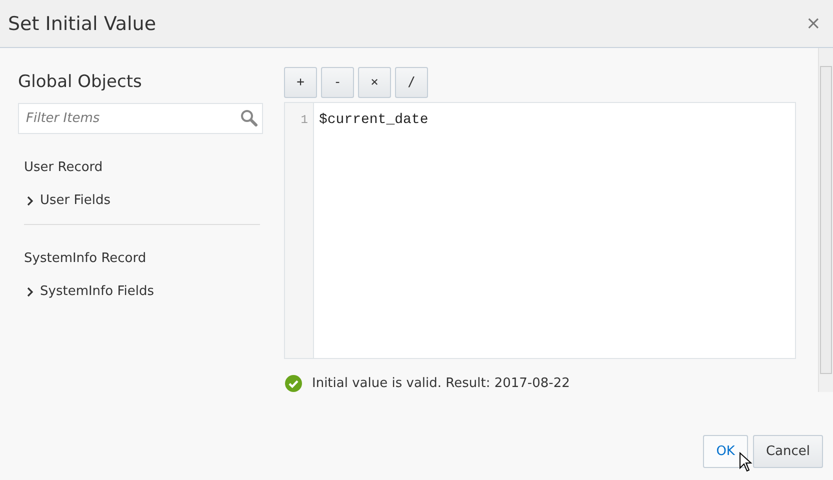  What do you see at coordinates (746, 462) in the screenshot?
I see `pointer-icon` at bounding box center [746, 462].